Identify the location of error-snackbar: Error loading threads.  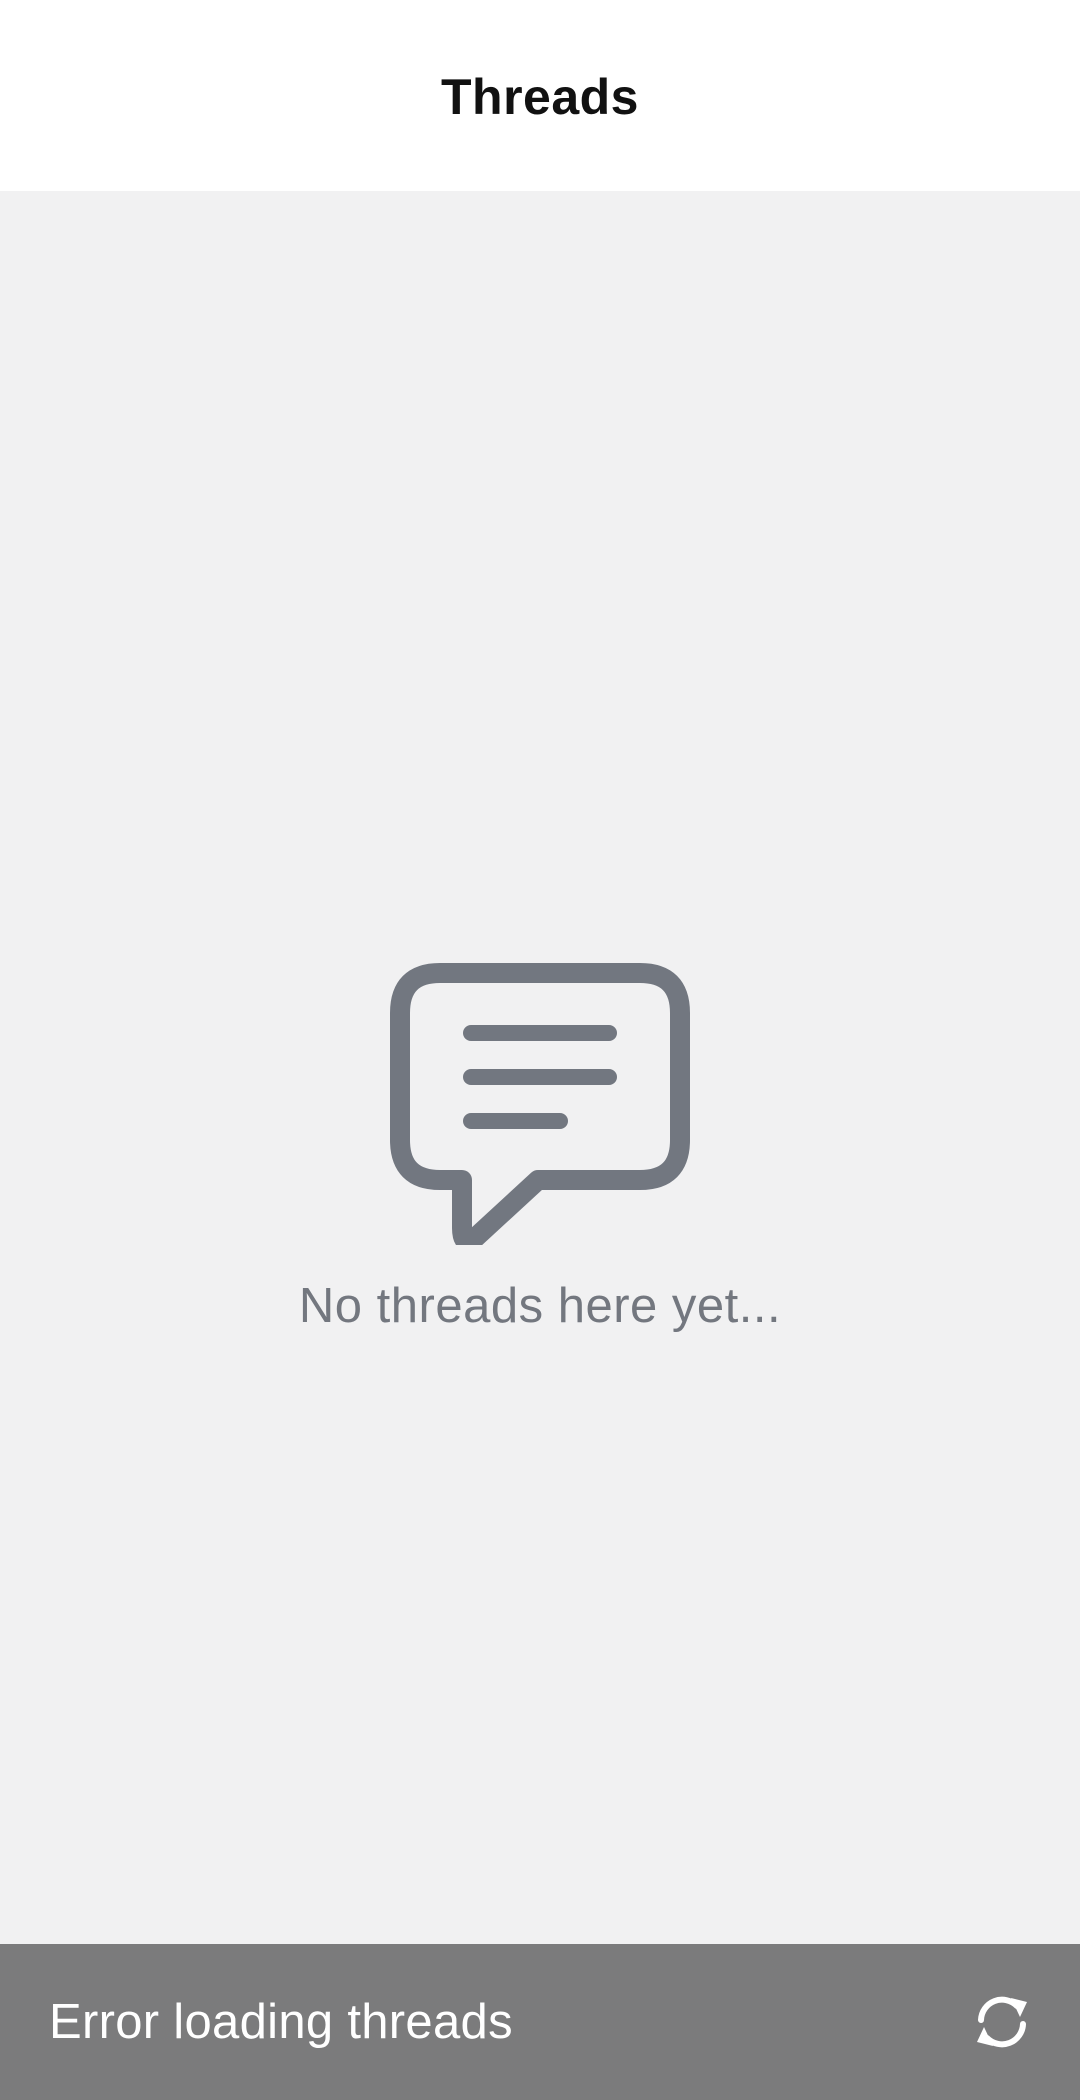
(540, 2022).